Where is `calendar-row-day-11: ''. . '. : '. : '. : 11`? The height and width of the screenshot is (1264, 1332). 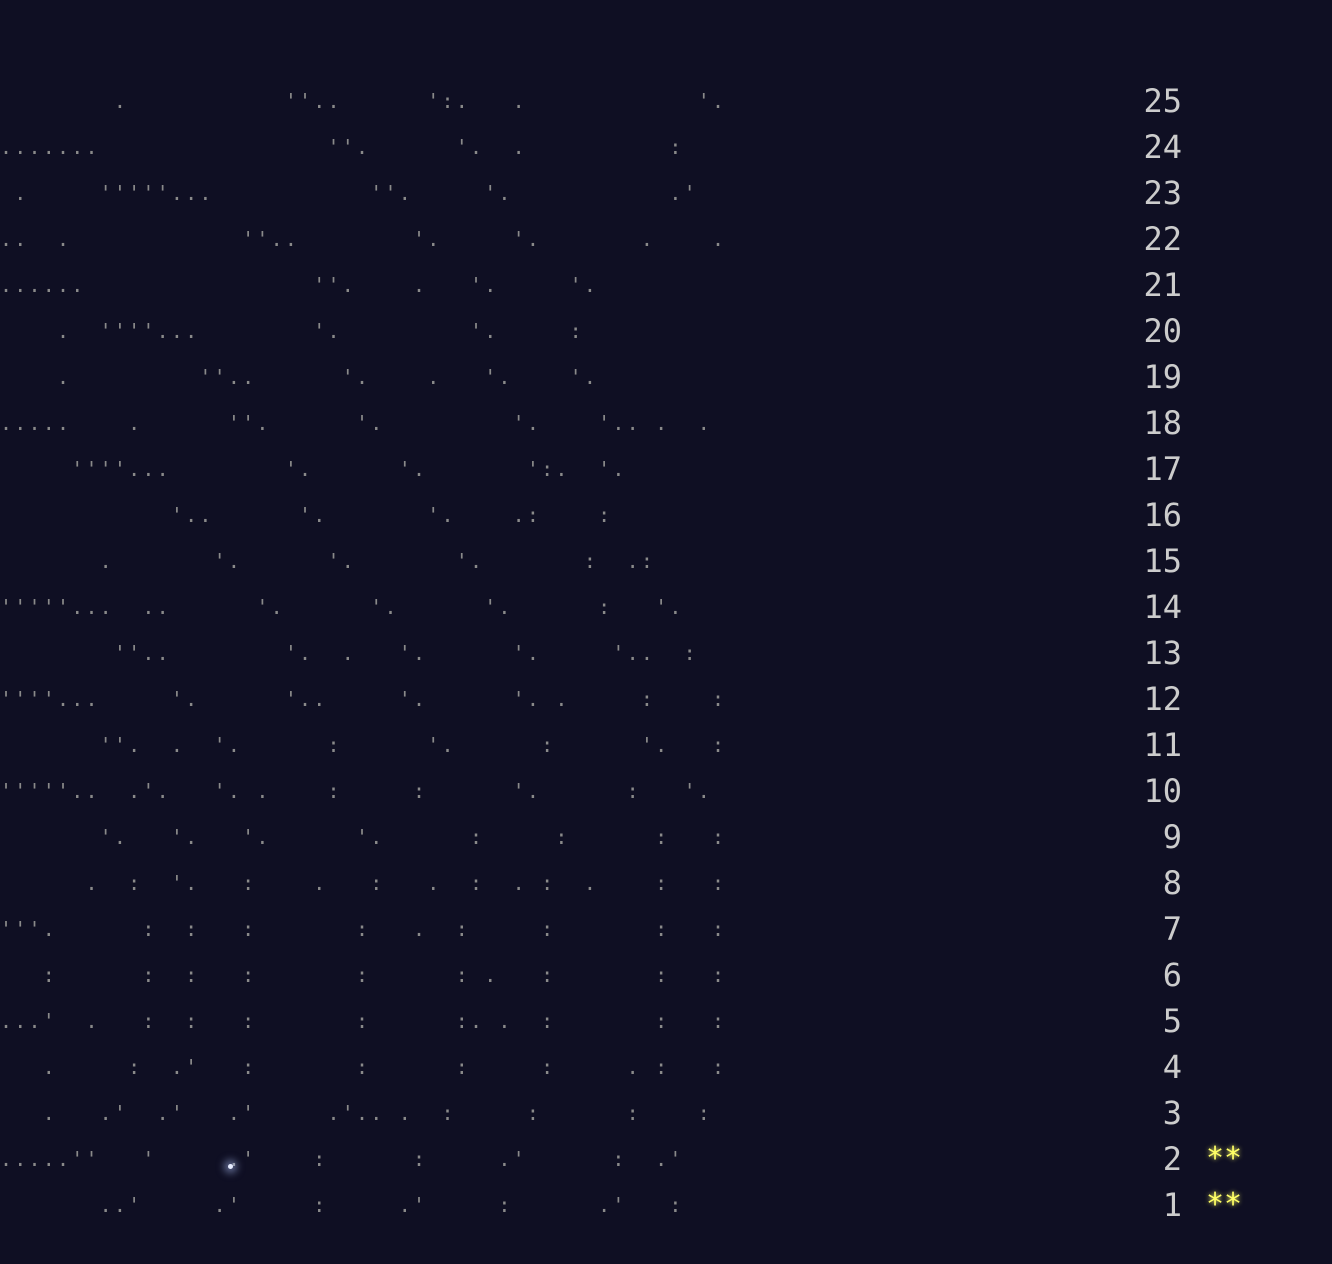 calendar-row-day-11: ''. . '. : '. : '. : 11 is located at coordinates (621, 745).